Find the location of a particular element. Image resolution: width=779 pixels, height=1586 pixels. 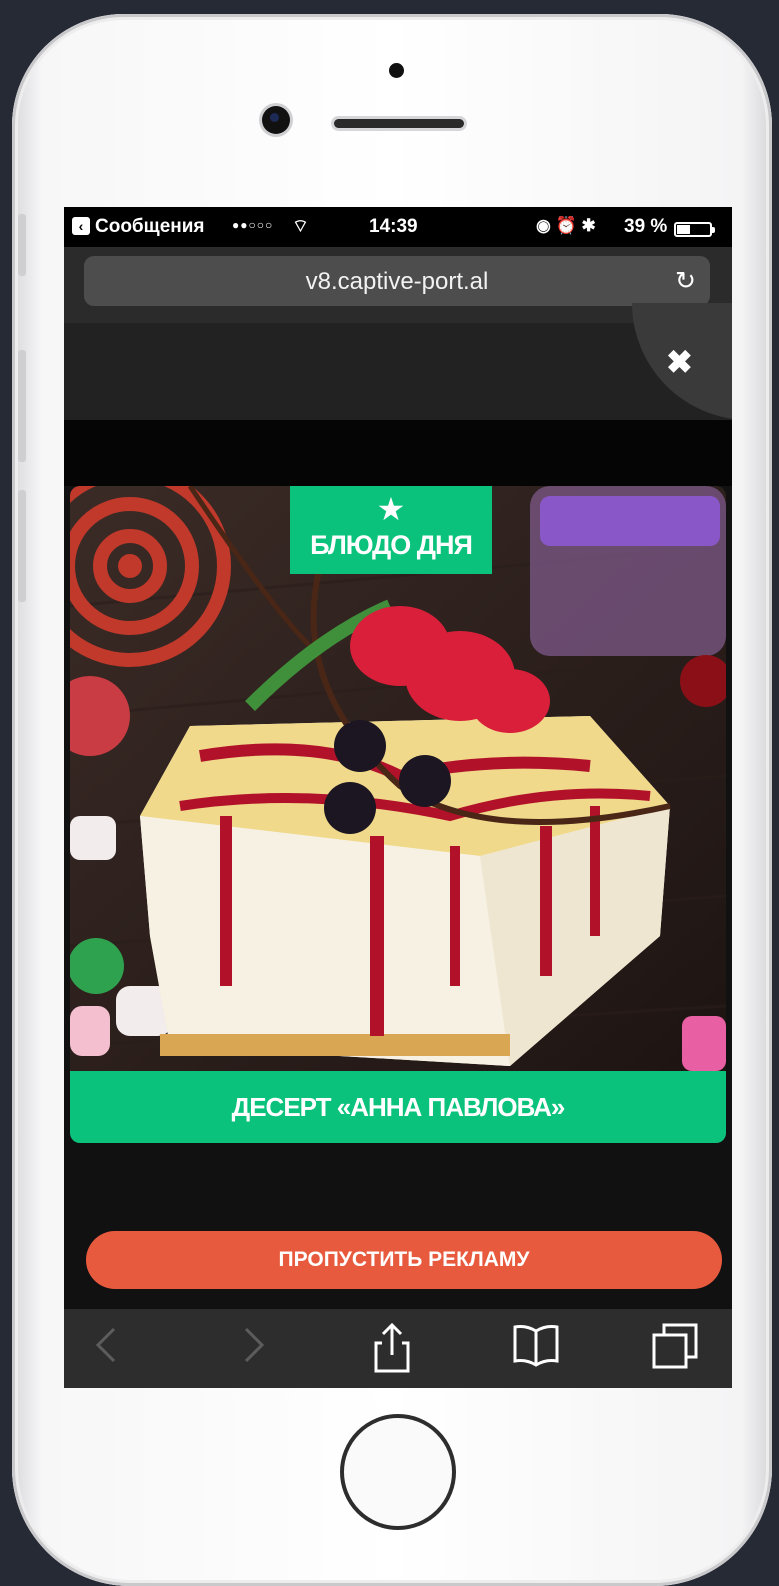

back-arrow-icon is located at coordinates (106, 1345).